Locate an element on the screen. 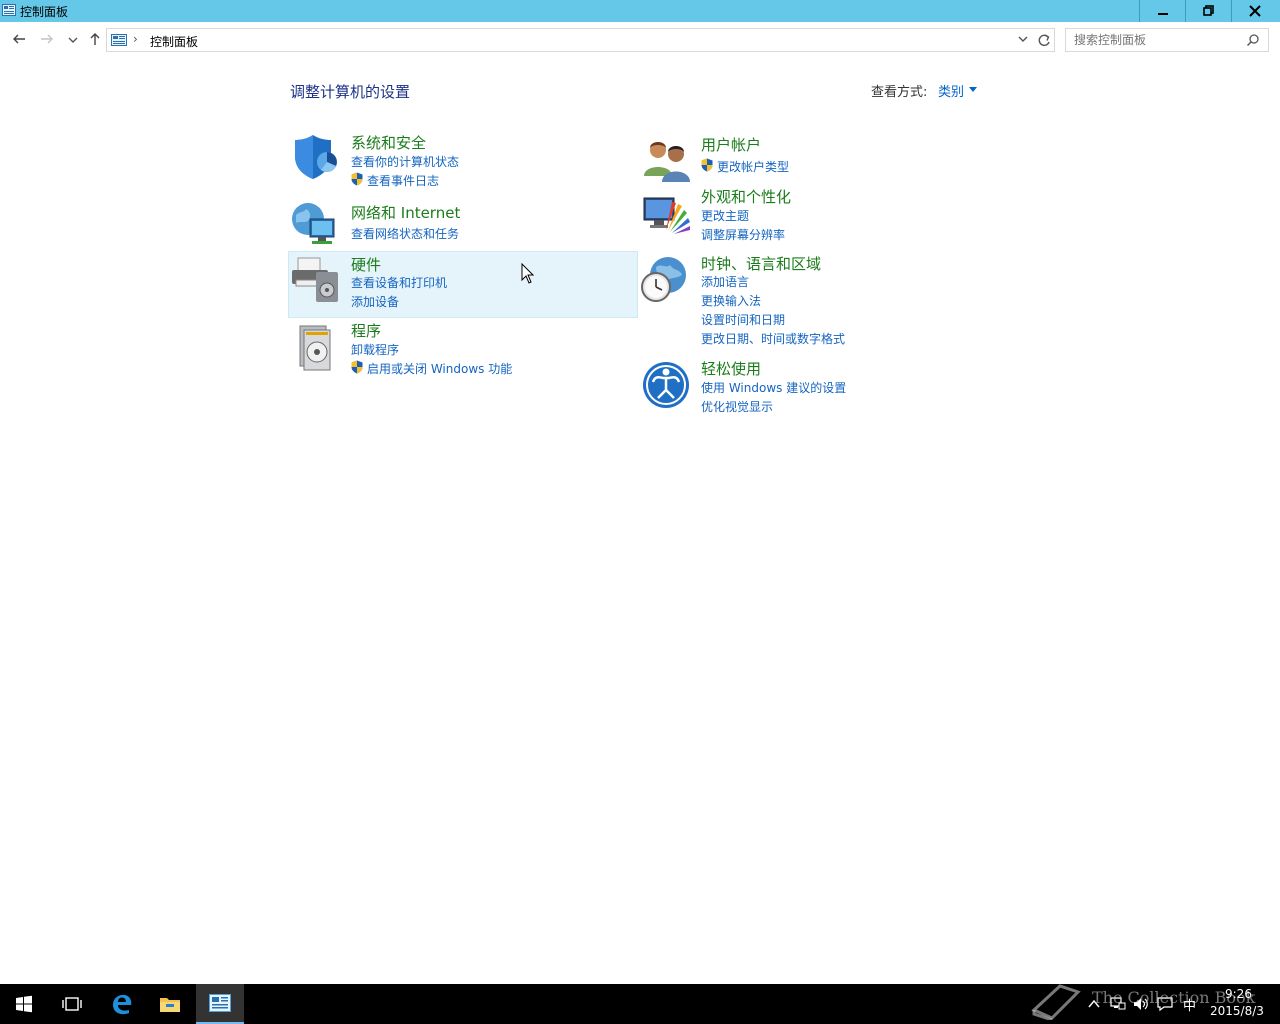 This screenshot has width=1280, height=1024. close-button is located at coordinates (1255, 11).